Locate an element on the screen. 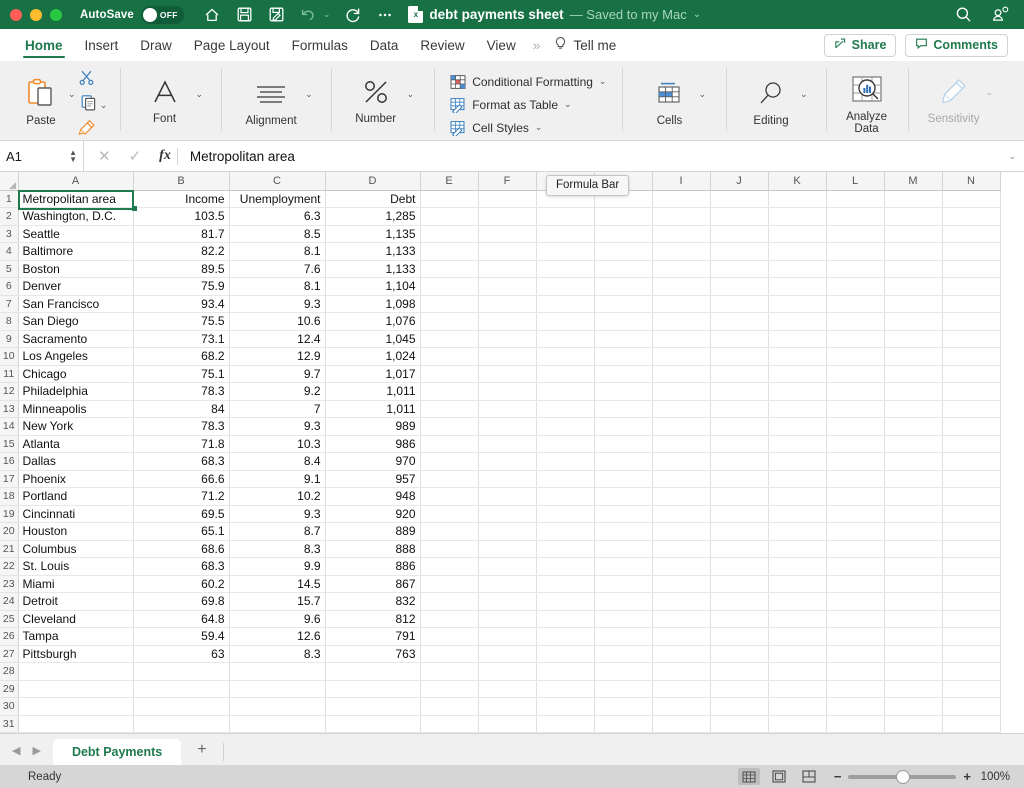 This screenshot has width=1024, height=788. cell-M18 is located at coordinates (913, 496).